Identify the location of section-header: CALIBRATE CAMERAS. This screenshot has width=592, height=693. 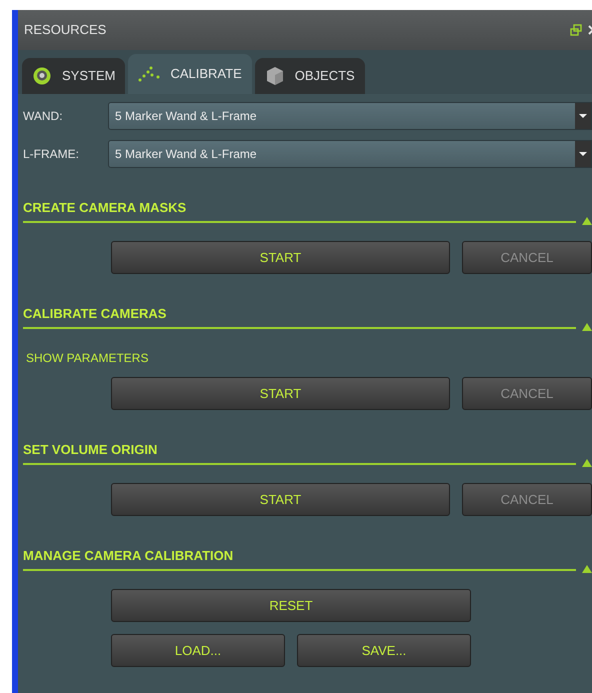
(299, 315).